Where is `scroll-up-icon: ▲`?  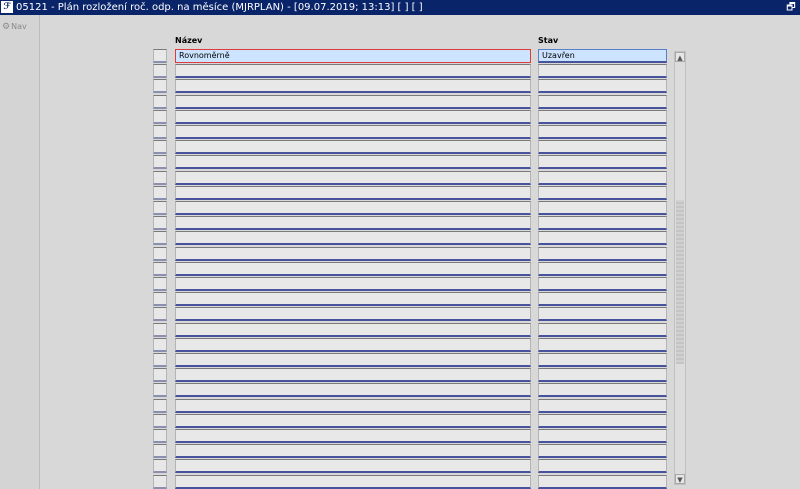 scroll-up-icon: ▲ is located at coordinates (680, 57).